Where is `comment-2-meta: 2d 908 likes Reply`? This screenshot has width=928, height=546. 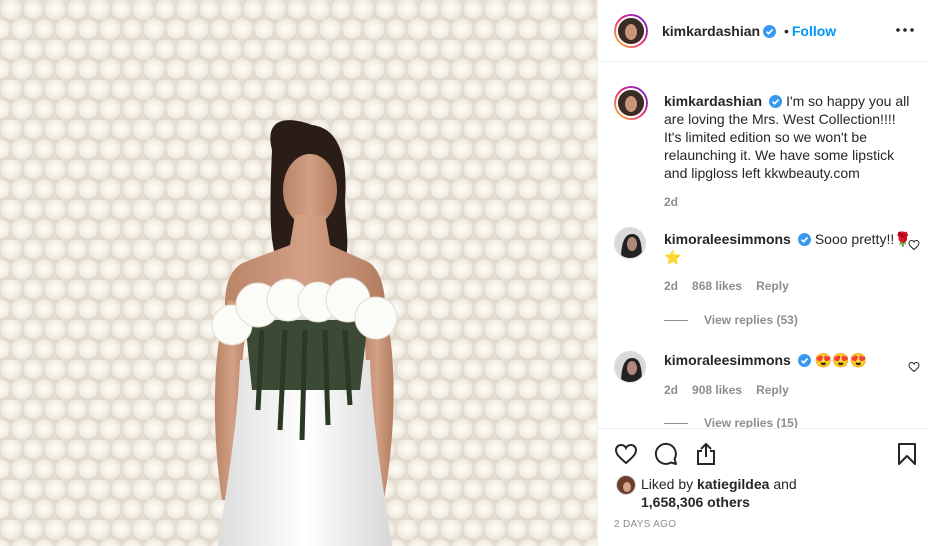
comment-2-meta: 2d 908 likes Reply is located at coordinates (733, 390).